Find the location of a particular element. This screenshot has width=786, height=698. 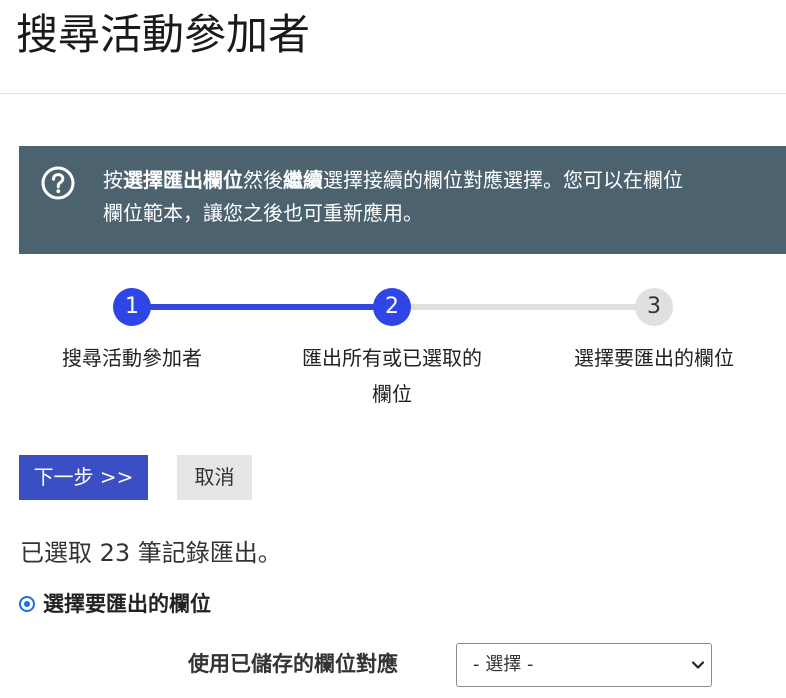

step-2-label-line-1: 匯出所有或已選取的 is located at coordinates (392, 358).